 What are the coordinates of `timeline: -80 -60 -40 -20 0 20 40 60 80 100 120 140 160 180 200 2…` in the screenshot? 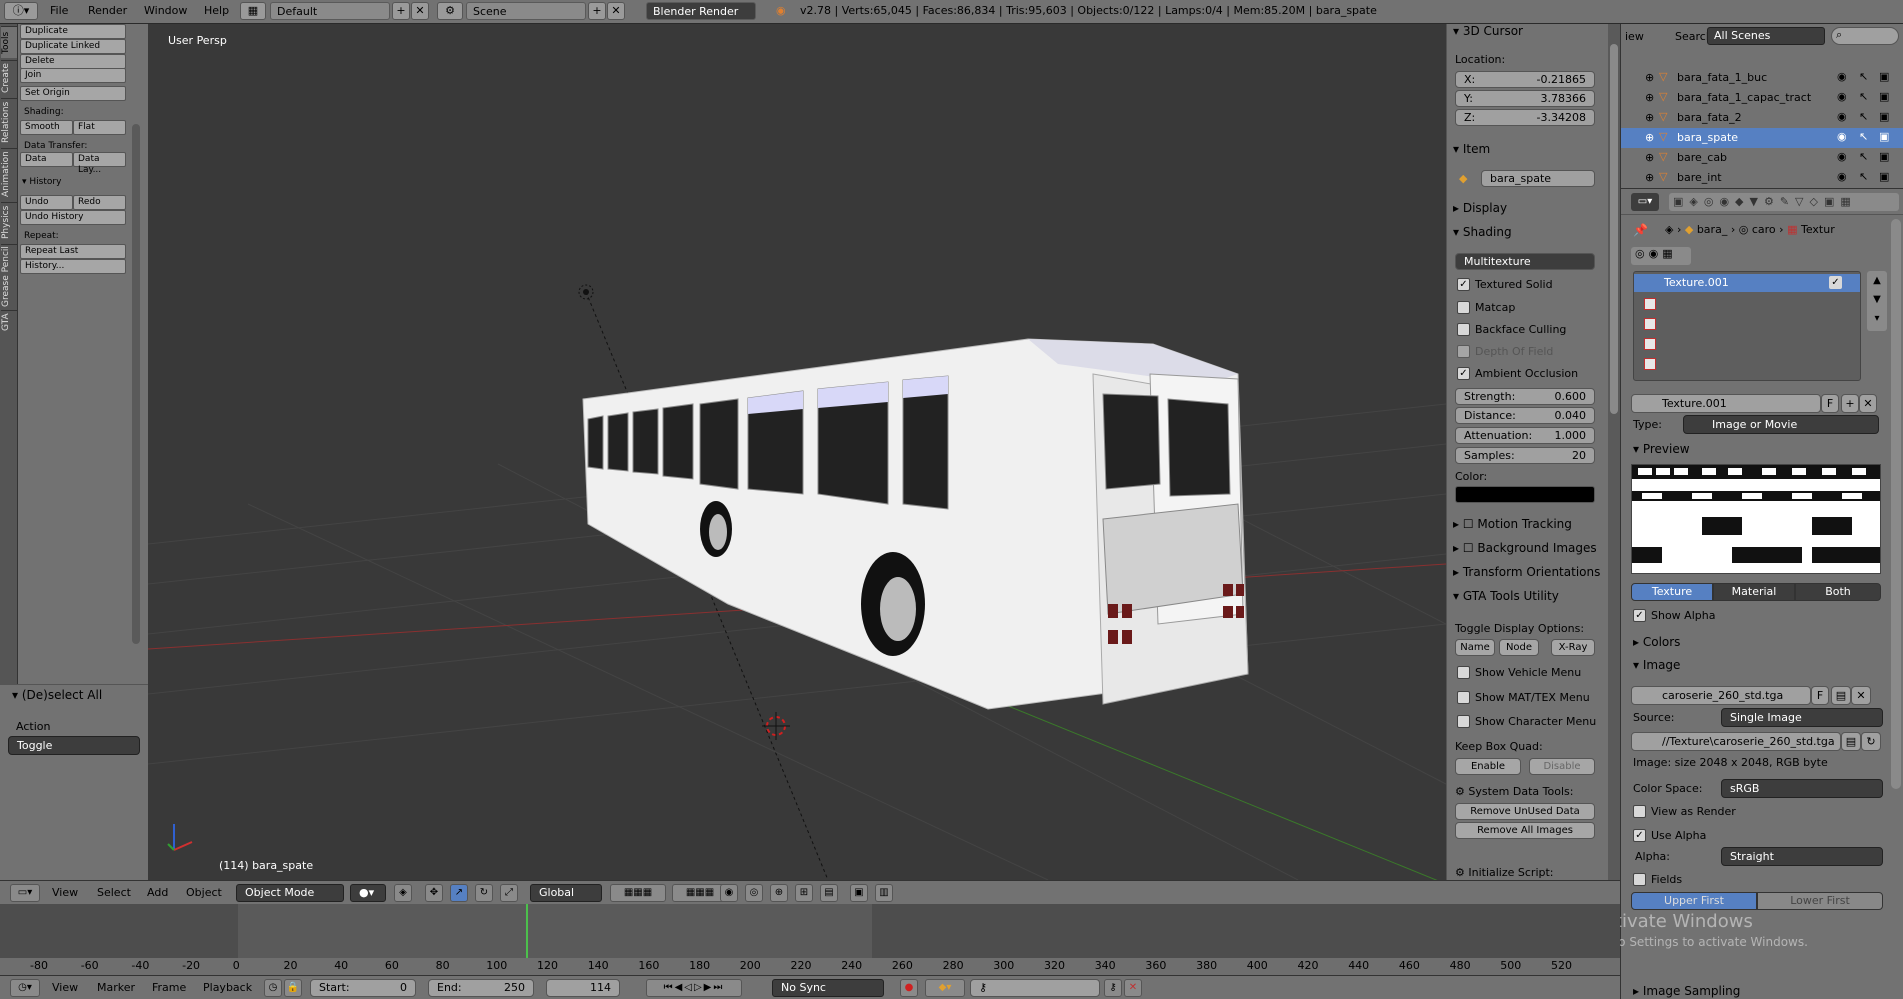 It's located at (810, 939).